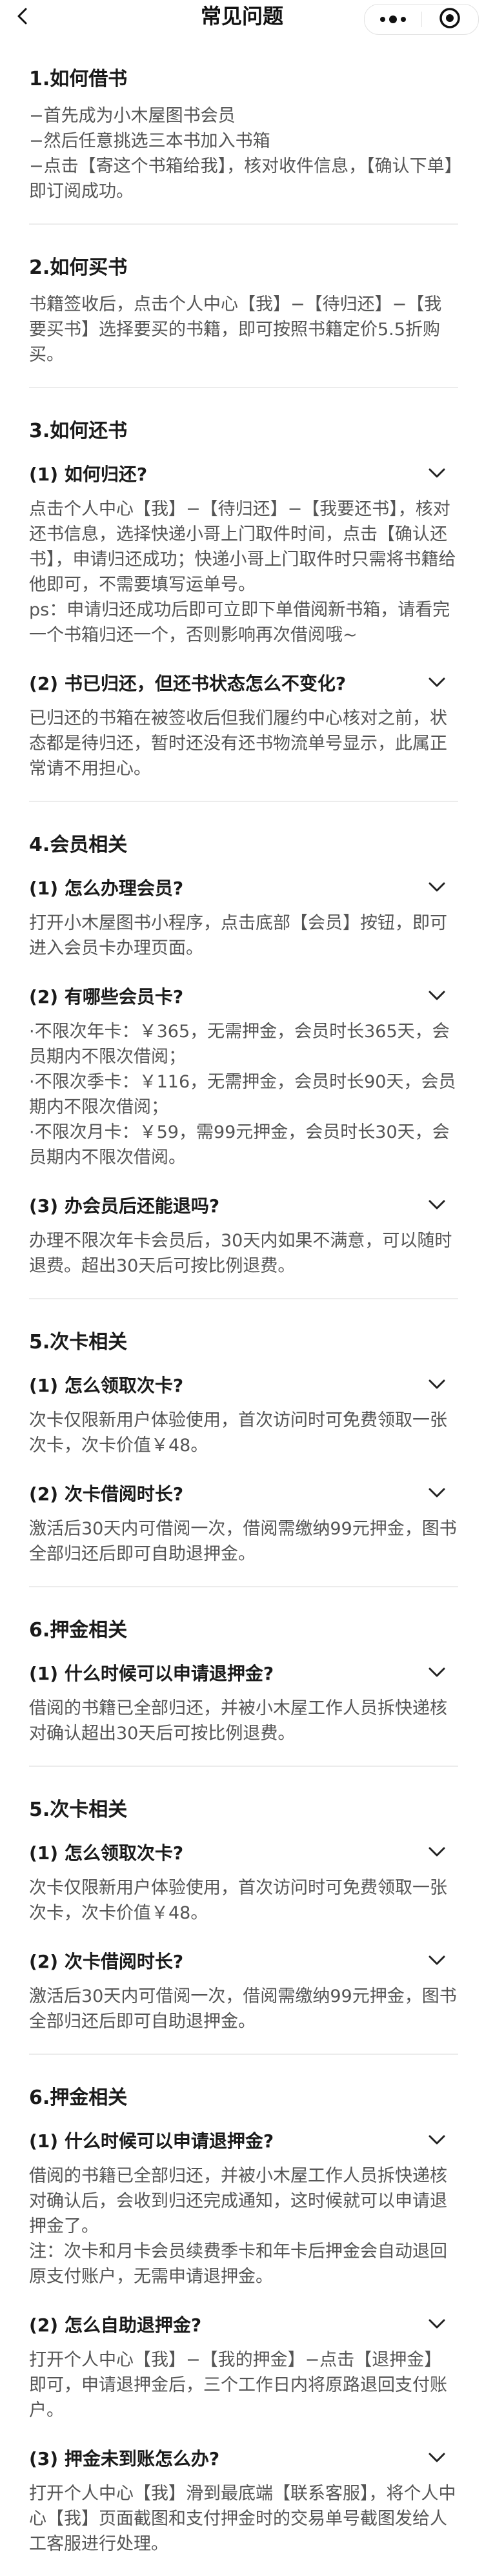 The width and height of the screenshot is (484, 2576). I want to click on question-row: (2) 书已归还，但还书状态怎么不变化?, so click(243, 683).